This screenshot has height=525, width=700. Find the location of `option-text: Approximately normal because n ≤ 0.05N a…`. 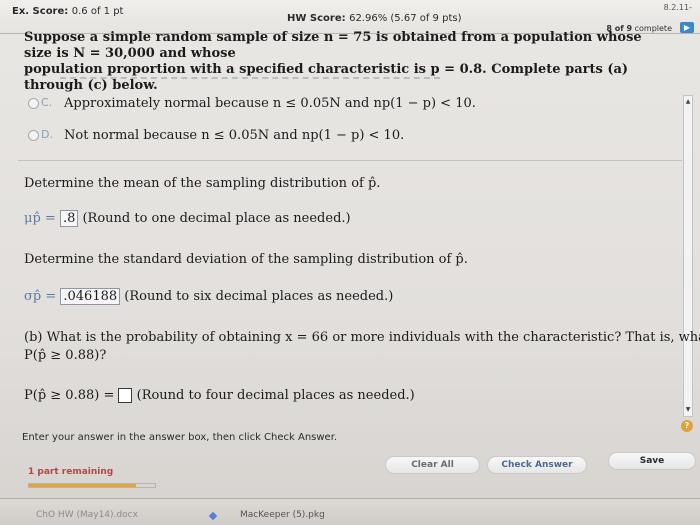

option-text: Approximately normal because n ≤ 0.05N a… is located at coordinates (270, 103).